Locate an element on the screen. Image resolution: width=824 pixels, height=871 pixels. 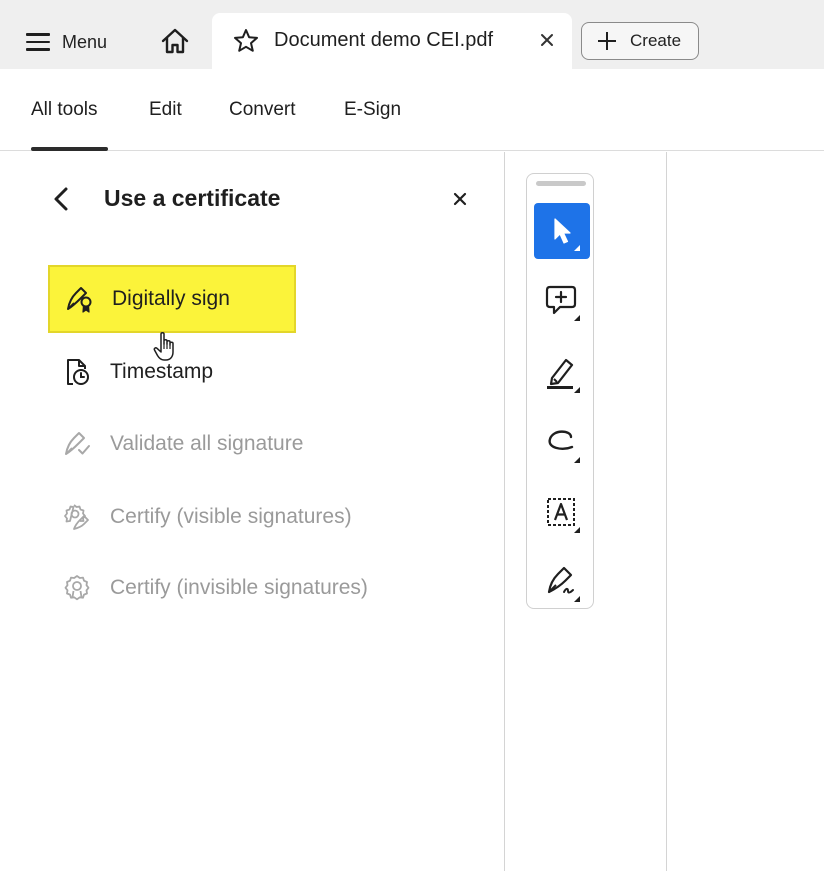
certify-visible-item: Certify (visible signatures) is located at coordinates (253, 517).